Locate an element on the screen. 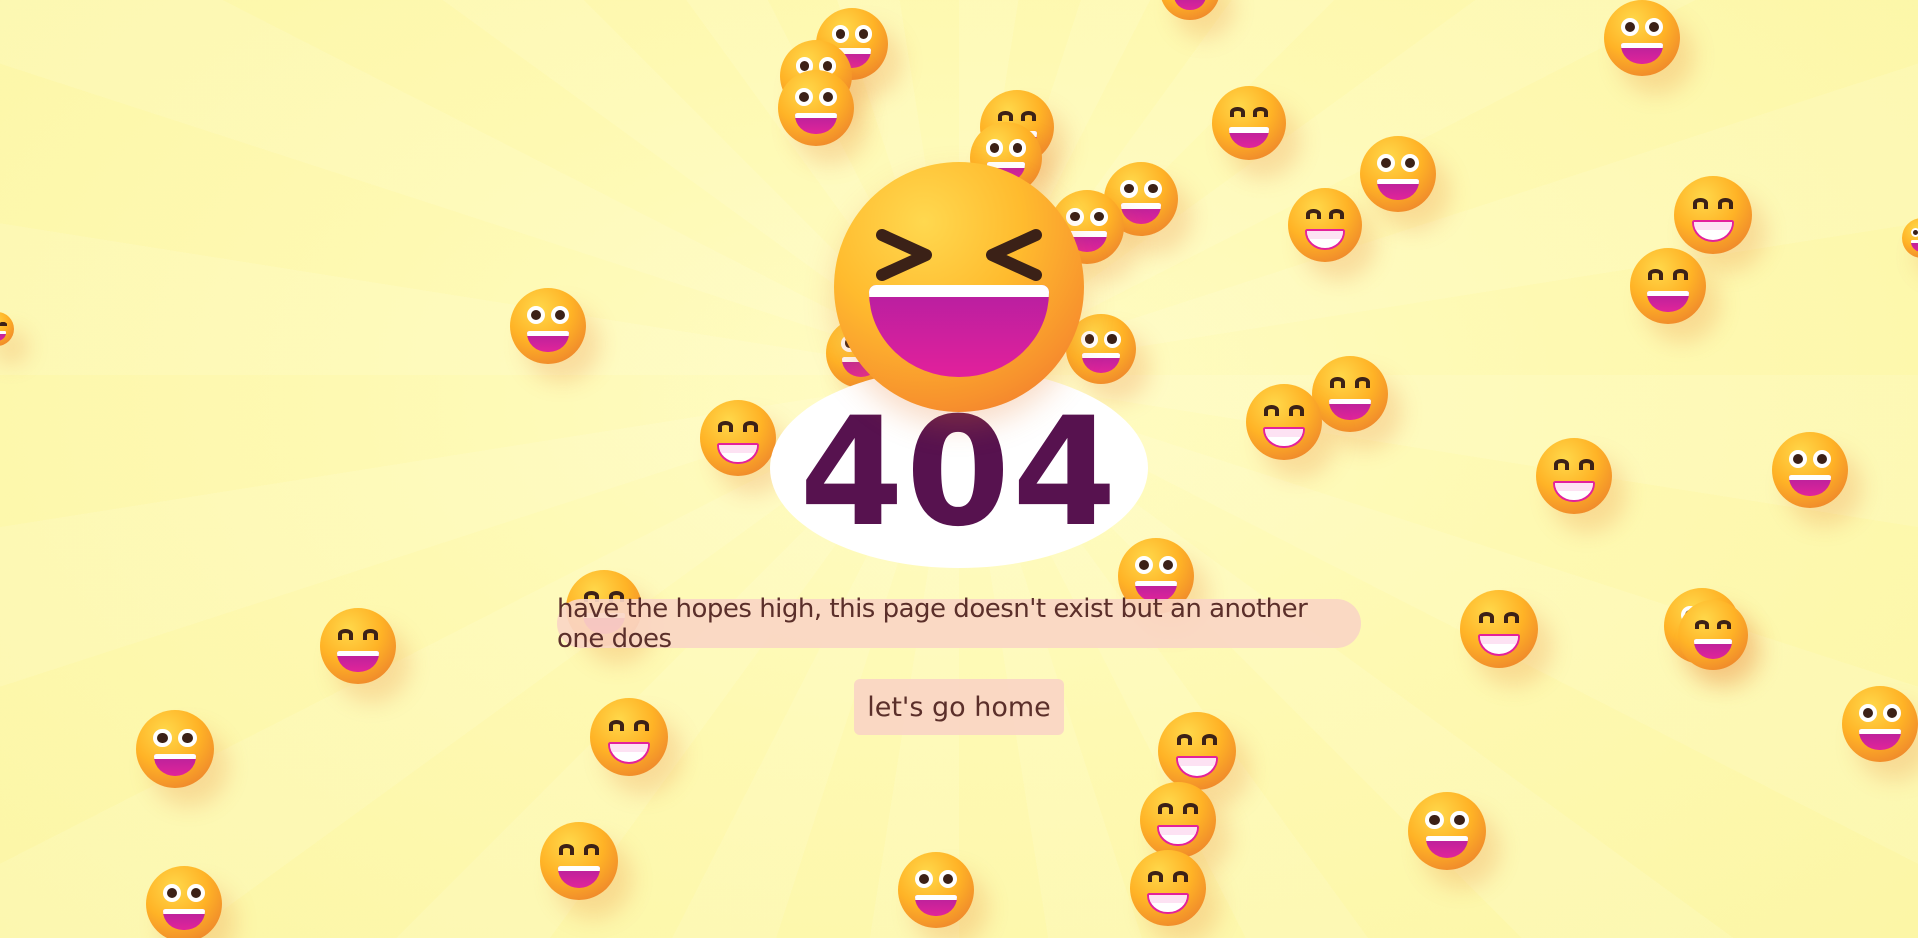 This screenshot has width=1918, height=938. grinning-squinting-face-icon is located at coordinates (959, 287).